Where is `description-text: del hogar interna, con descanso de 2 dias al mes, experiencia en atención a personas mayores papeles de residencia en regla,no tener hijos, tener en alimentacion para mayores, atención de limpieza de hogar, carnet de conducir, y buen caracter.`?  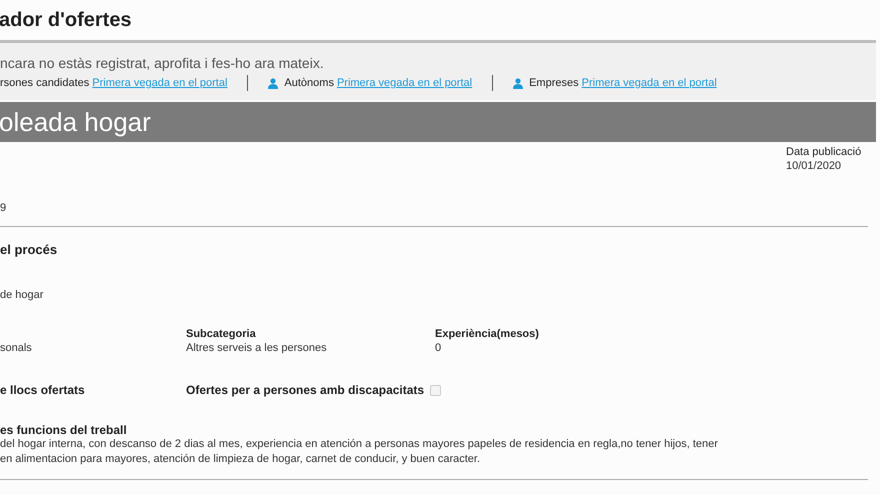
description-text: del hogar interna, con descanso de 2 dias al mes, experiencia en atención a personas mayores papeles de residencia en regla,no tener hijos, tener en alimentacion para mayores, atención de limpieza de hogar, carnet de conducir, y buen caracter. is located at coordinates (359, 452).